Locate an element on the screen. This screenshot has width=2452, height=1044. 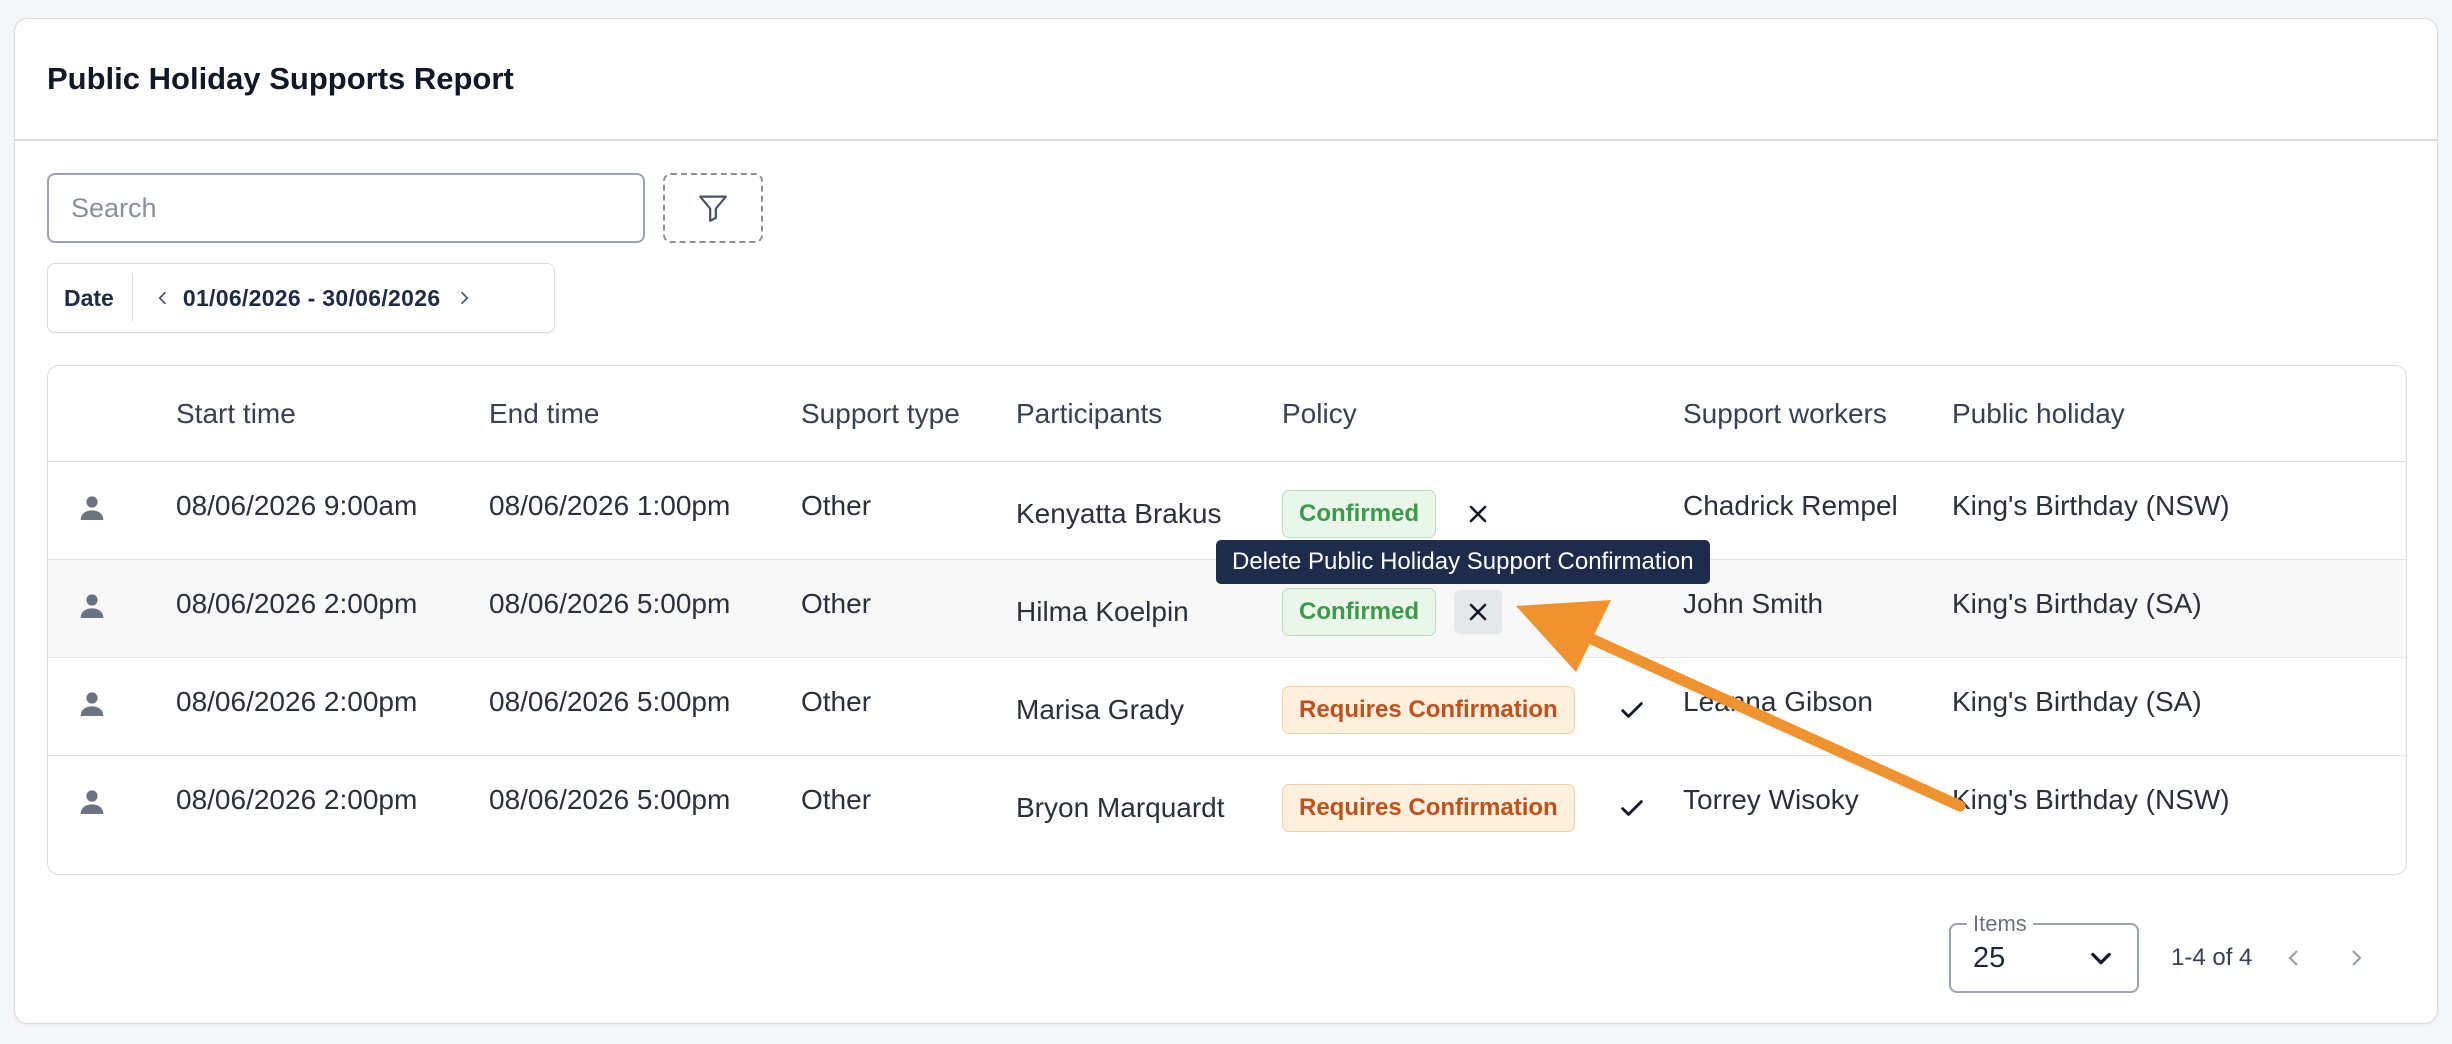
support-worker-cell: Leanna Gibson is located at coordinates (1778, 701).